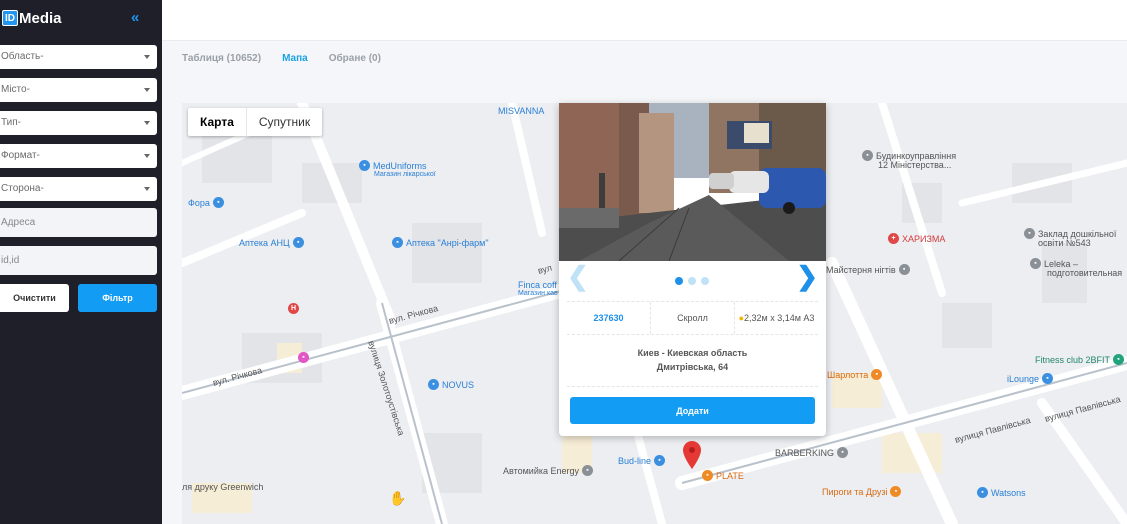 The image size is (1127, 524). Describe the element at coordinates (78, 156) in the screenshot. I see `format-select: Формат-` at that location.